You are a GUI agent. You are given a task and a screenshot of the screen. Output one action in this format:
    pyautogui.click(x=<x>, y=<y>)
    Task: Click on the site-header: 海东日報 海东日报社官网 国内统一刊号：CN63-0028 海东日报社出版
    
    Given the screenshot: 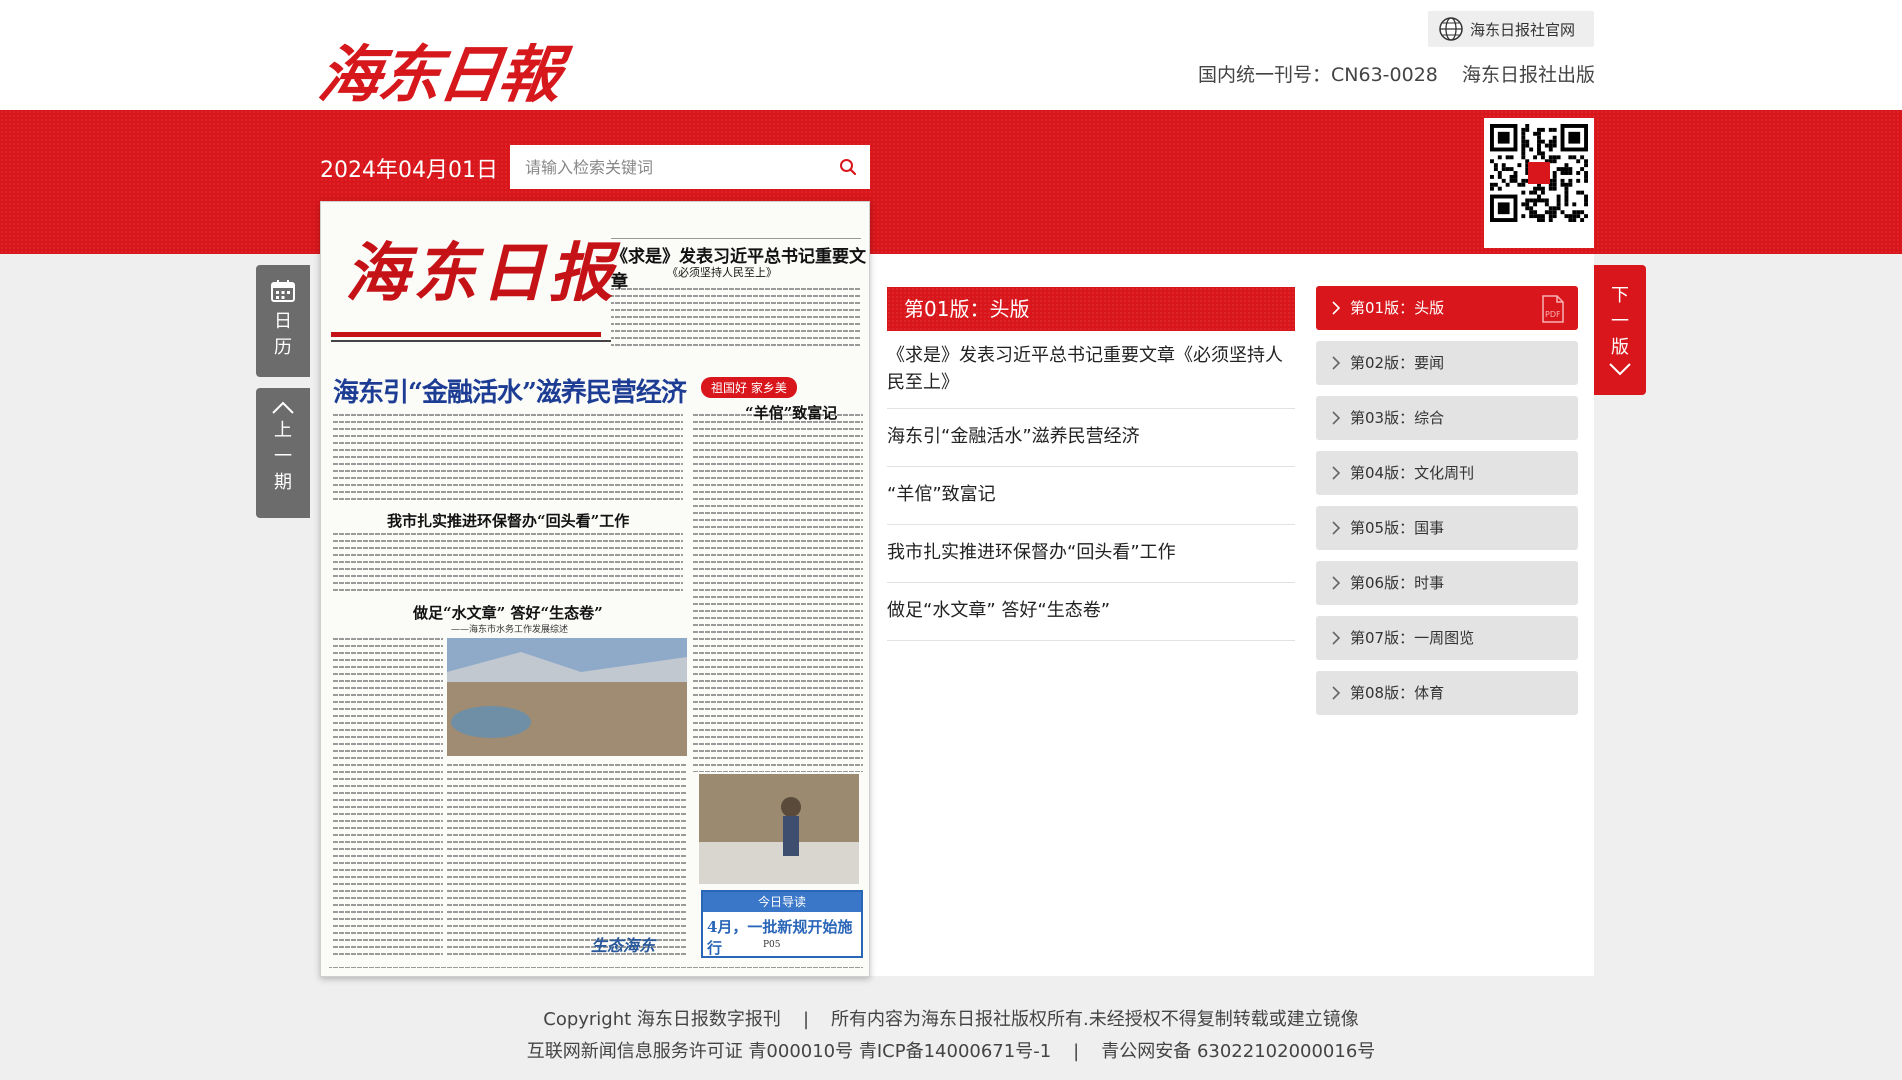 What is the action you would take?
    pyautogui.click(x=951, y=55)
    